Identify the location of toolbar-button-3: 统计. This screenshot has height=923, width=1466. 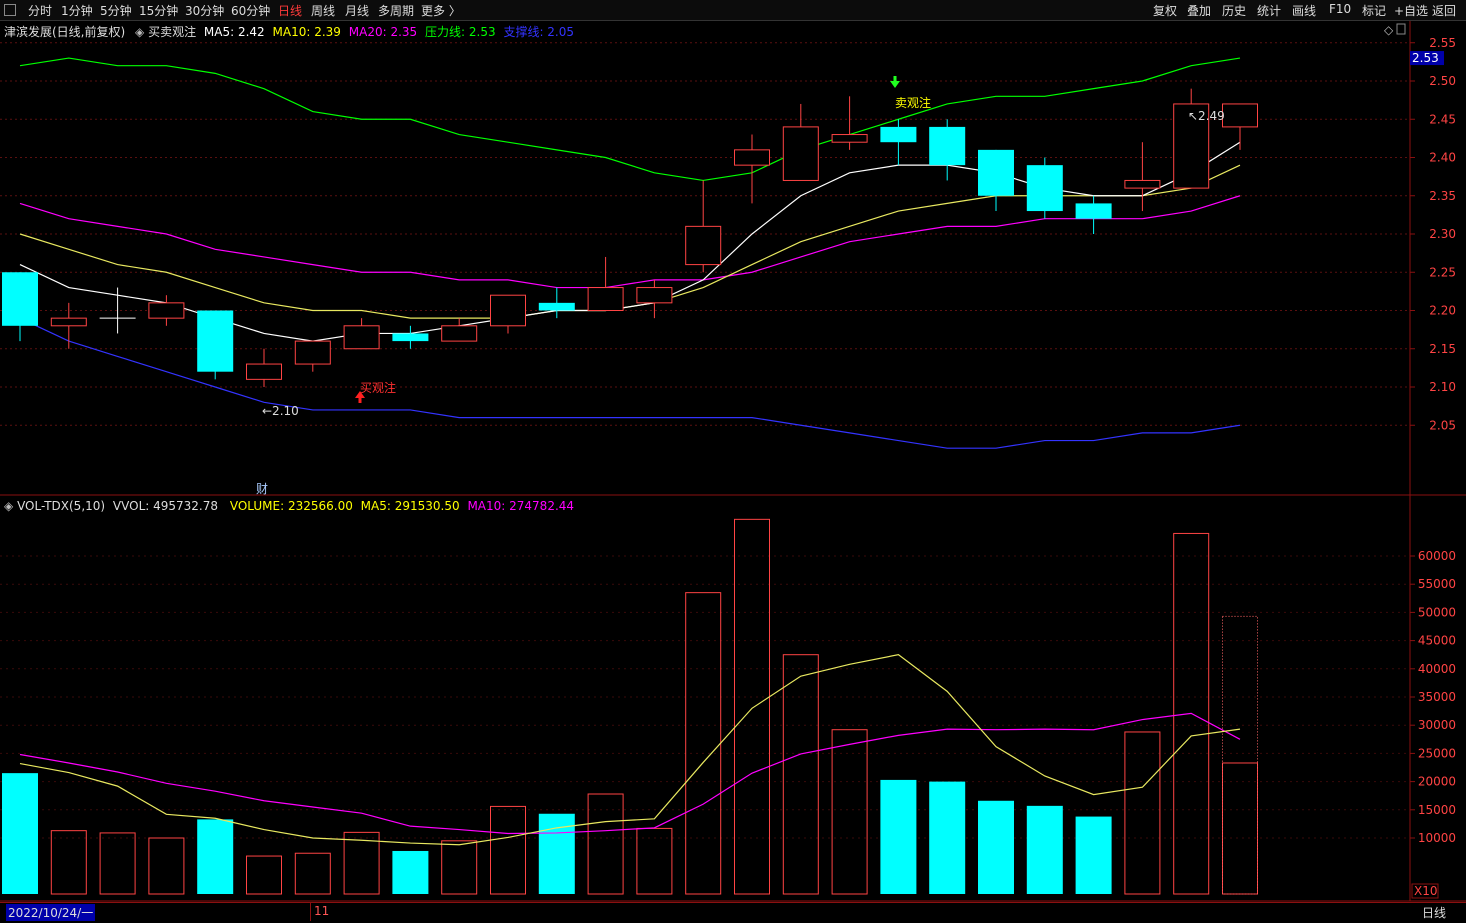
(1269, 10).